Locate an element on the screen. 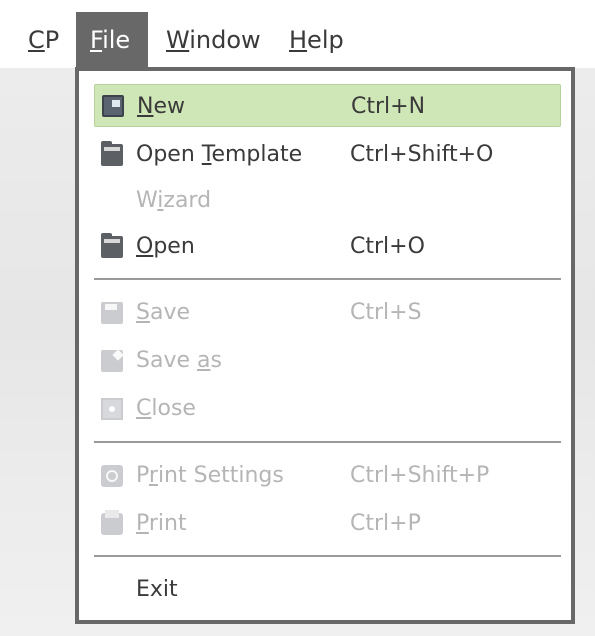 This screenshot has width=595, height=636. save-icon is located at coordinates (112, 312).